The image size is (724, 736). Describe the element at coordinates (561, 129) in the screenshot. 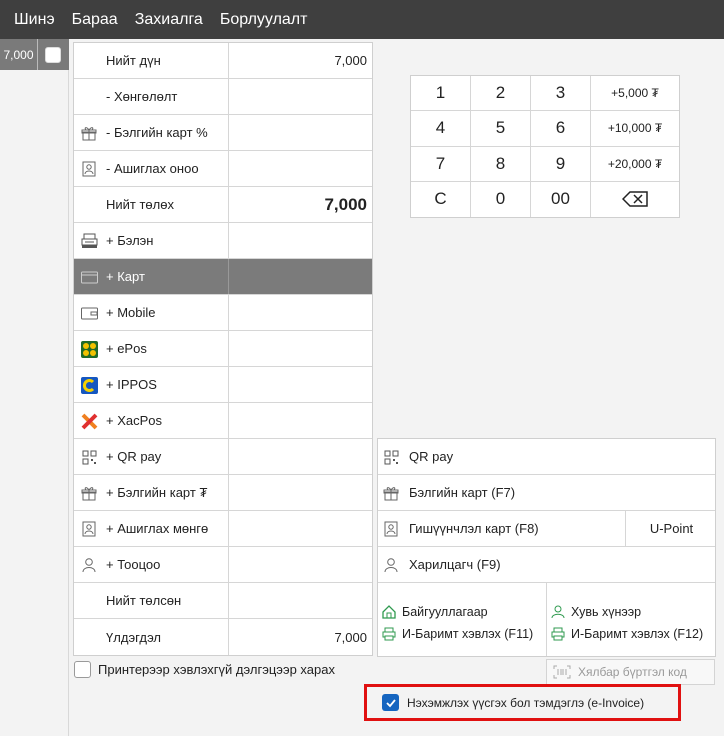

I see `key-6: 6` at that location.